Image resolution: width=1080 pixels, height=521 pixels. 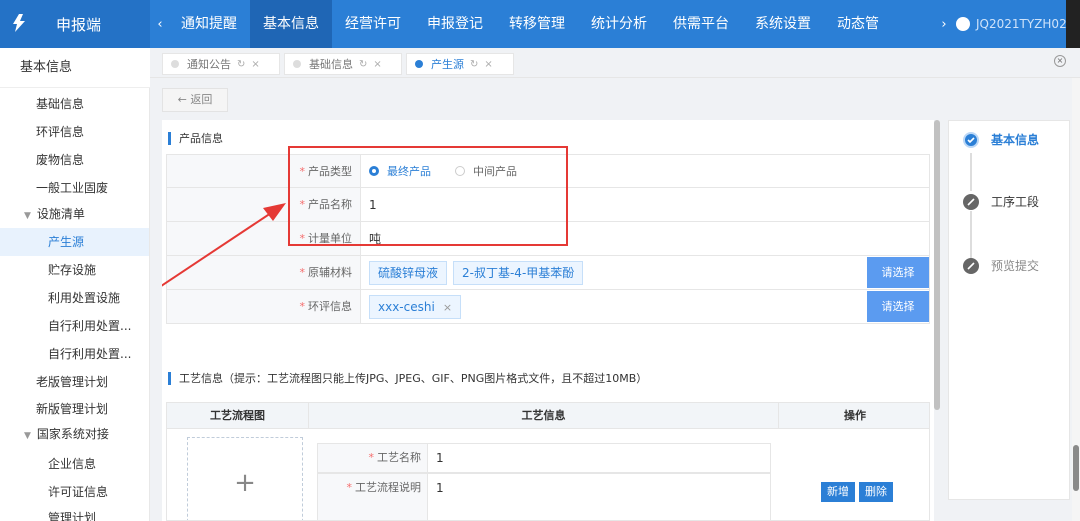 I want to click on select-eia-button: 请选择, so click(x=898, y=306).